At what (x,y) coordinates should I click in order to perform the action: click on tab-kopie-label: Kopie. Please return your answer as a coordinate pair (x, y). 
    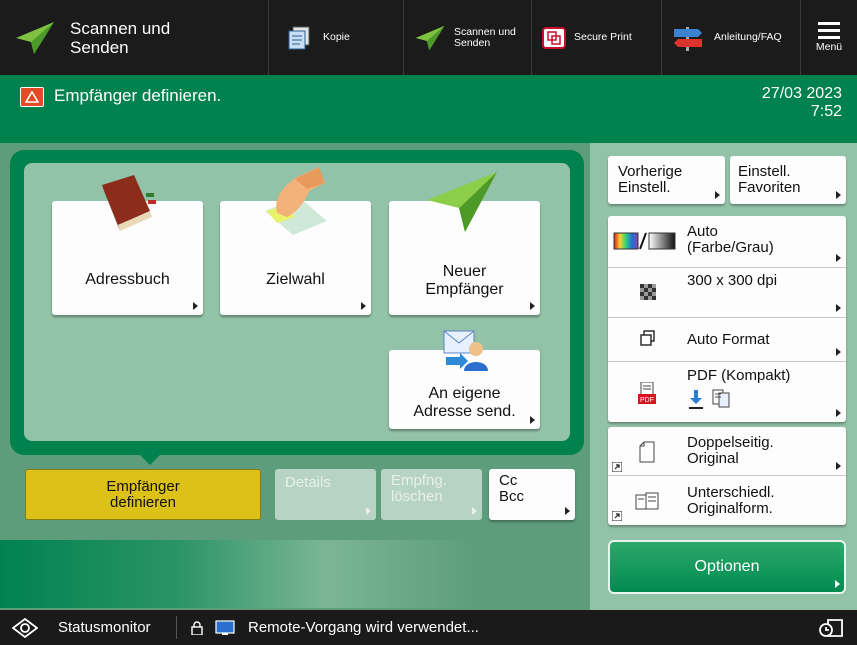
    Looking at the image, I should click on (336, 37).